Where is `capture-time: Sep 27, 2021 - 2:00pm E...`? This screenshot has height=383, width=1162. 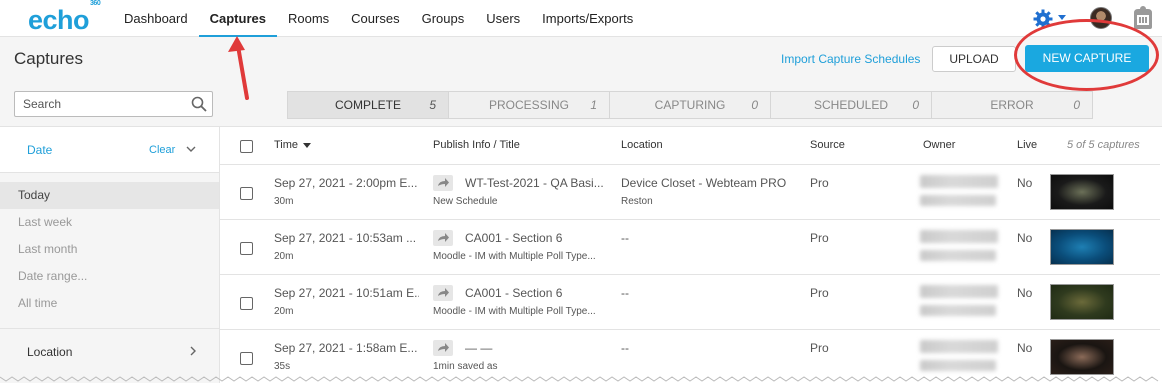 capture-time: Sep 27, 2021 - 2:00pm E... is located at coordinates (346, 183).